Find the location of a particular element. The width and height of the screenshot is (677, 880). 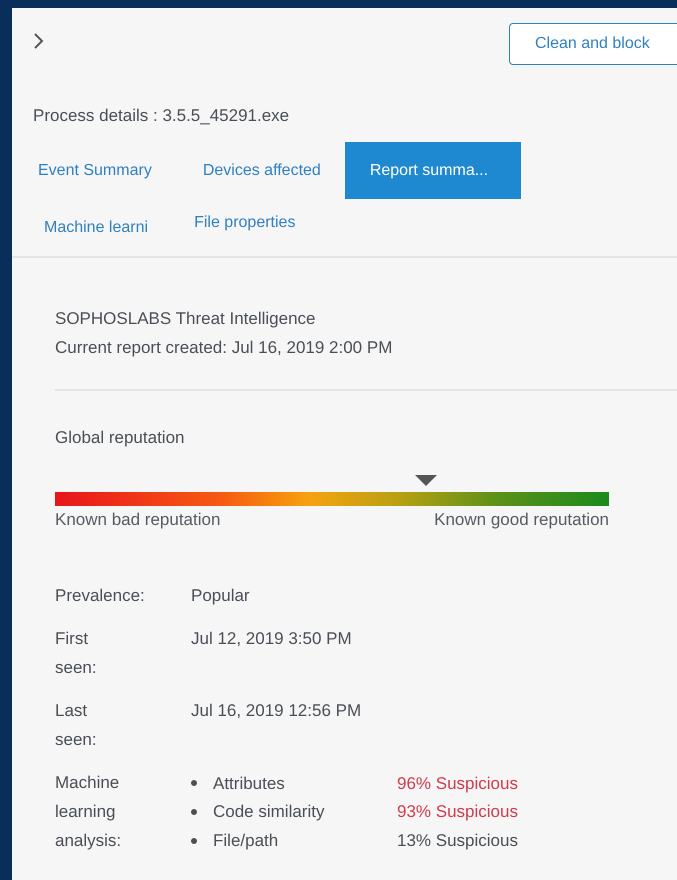

report-title: SOPHOSLABS Threat Intelligence is located at coordinates (185, 319).